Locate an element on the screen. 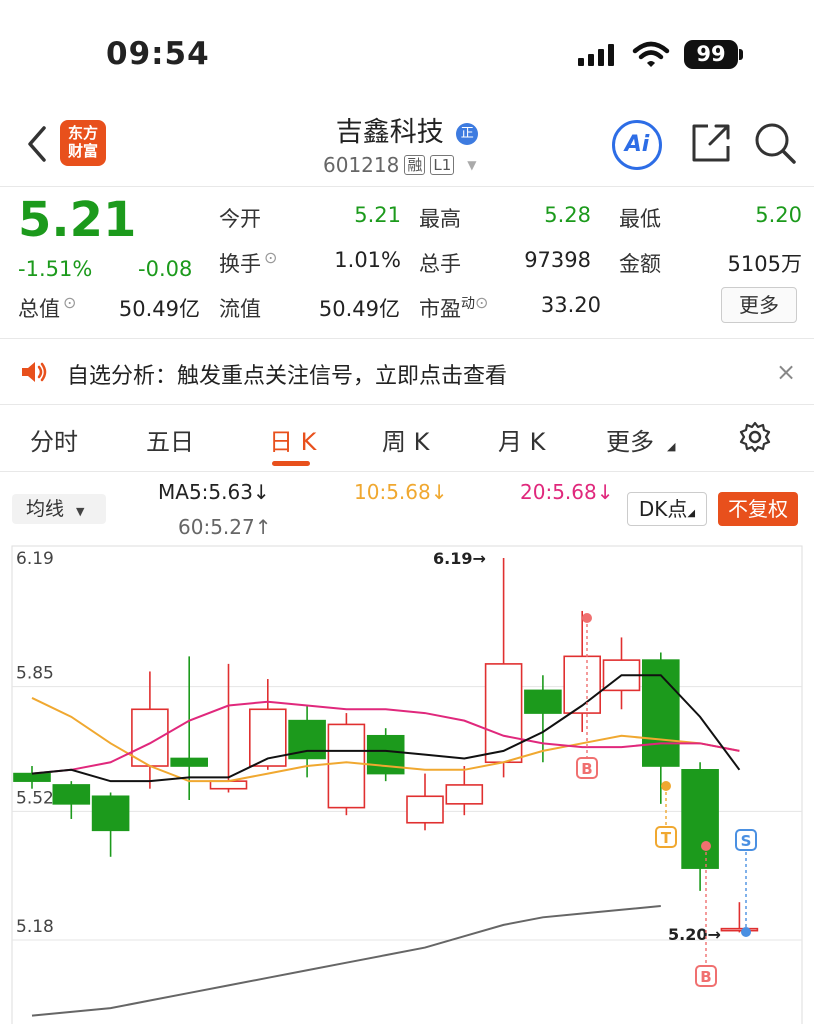 Image resolution: width=814 pixels, height=1024 pixels. quote-value: 1.01% is located at coordinates (367, 260).